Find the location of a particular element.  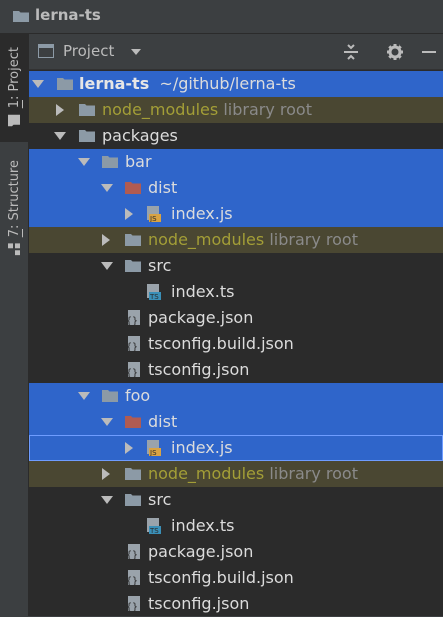

tree-item-label: lerna-ts ~/github/lerna-ts is located at coordinates (187, 84).